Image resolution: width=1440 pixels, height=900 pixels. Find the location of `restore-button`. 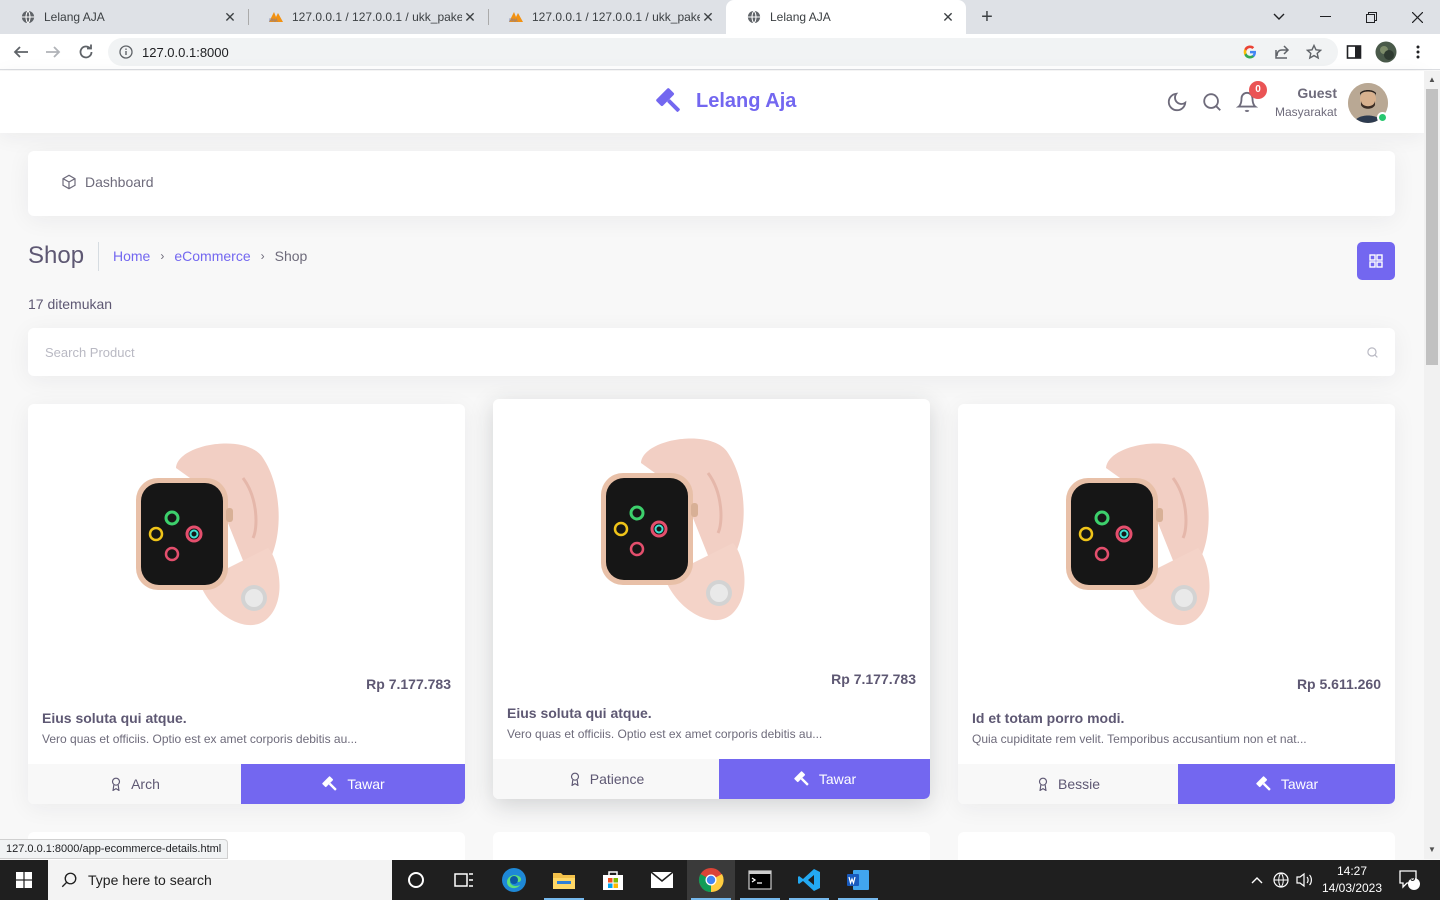

restore-button is located at coordinates (1371, 17).